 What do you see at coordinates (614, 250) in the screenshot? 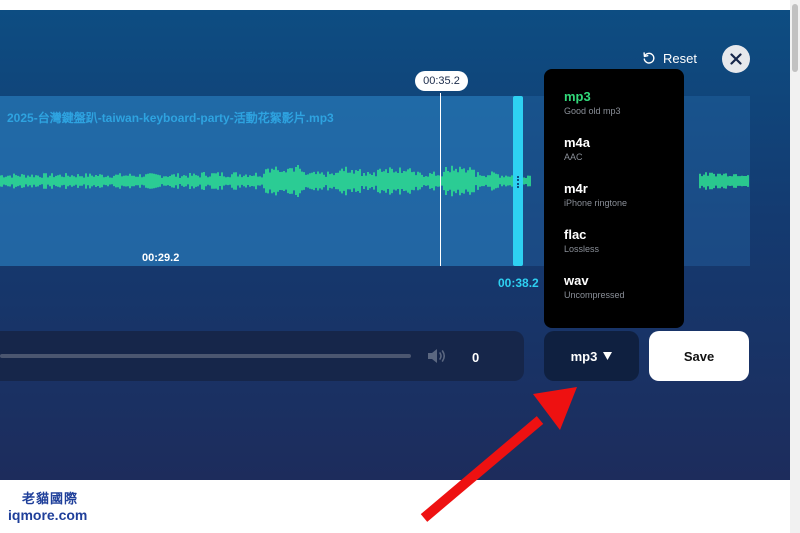
I see `format-option-flac: flac Lossless` at bounding box center [614, 250].